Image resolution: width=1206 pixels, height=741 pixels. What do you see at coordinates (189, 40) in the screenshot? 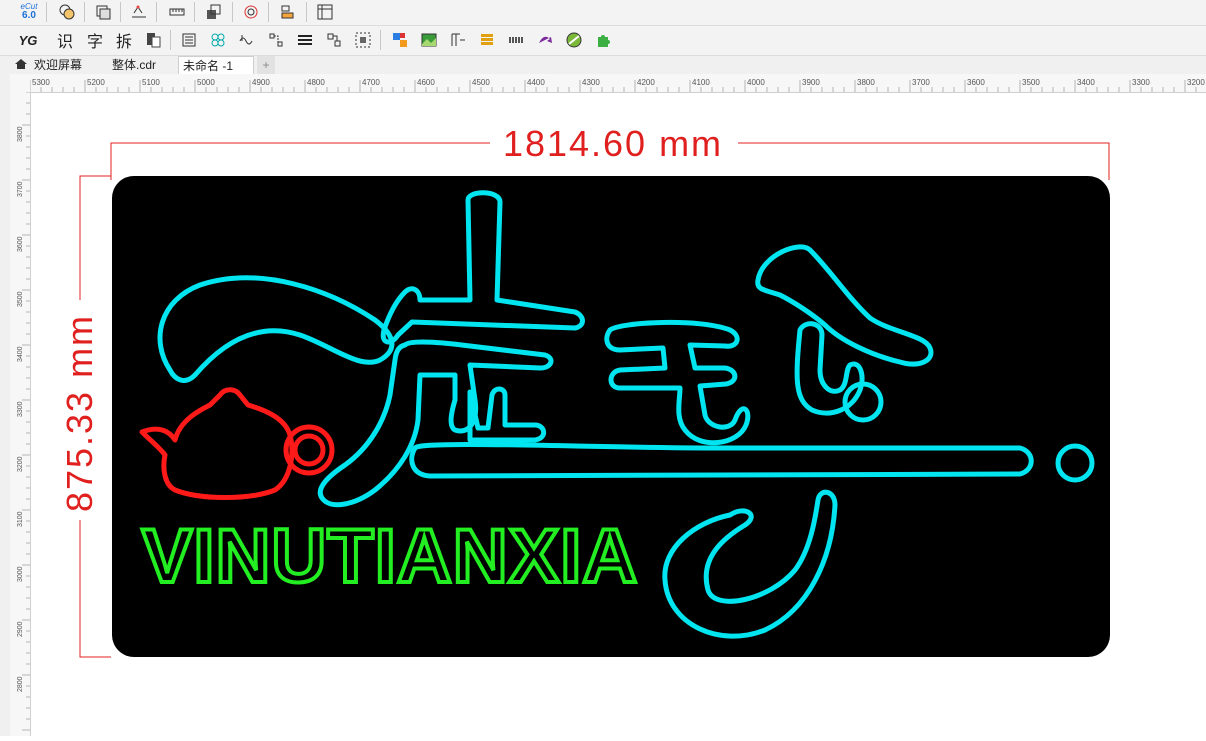
I see `list-icon` at bounding box center [189, 40].